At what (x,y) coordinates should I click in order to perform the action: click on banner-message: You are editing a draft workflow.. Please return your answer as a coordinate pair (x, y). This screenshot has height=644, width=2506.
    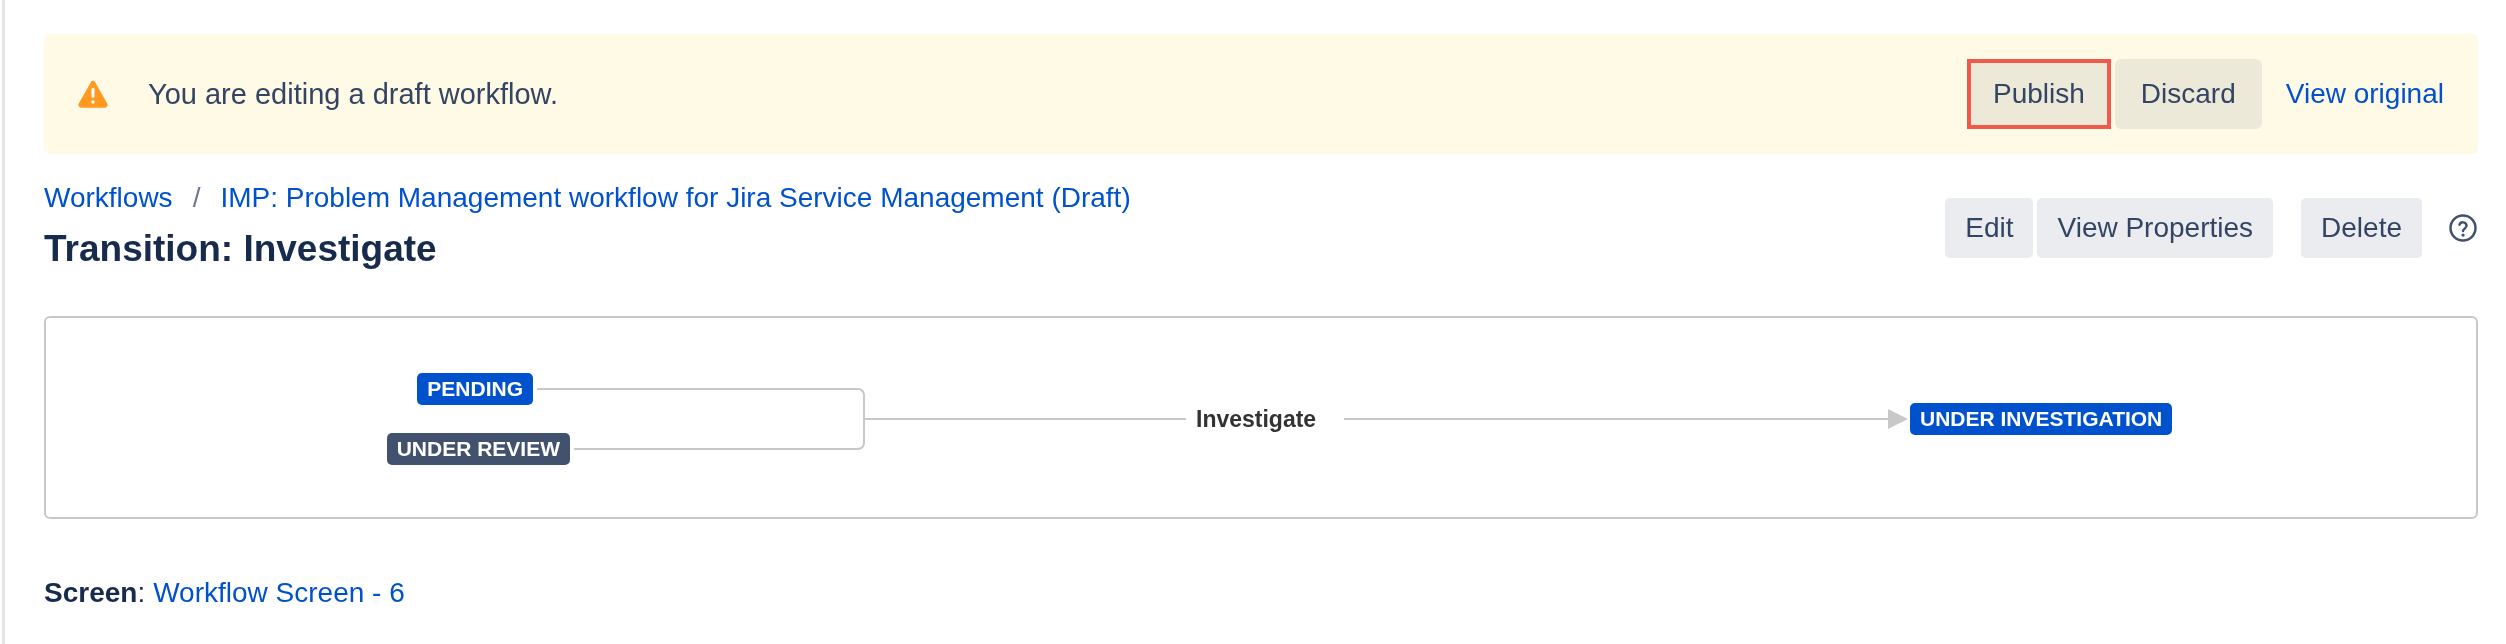
    Looking at the image, I should click on (353, 94).